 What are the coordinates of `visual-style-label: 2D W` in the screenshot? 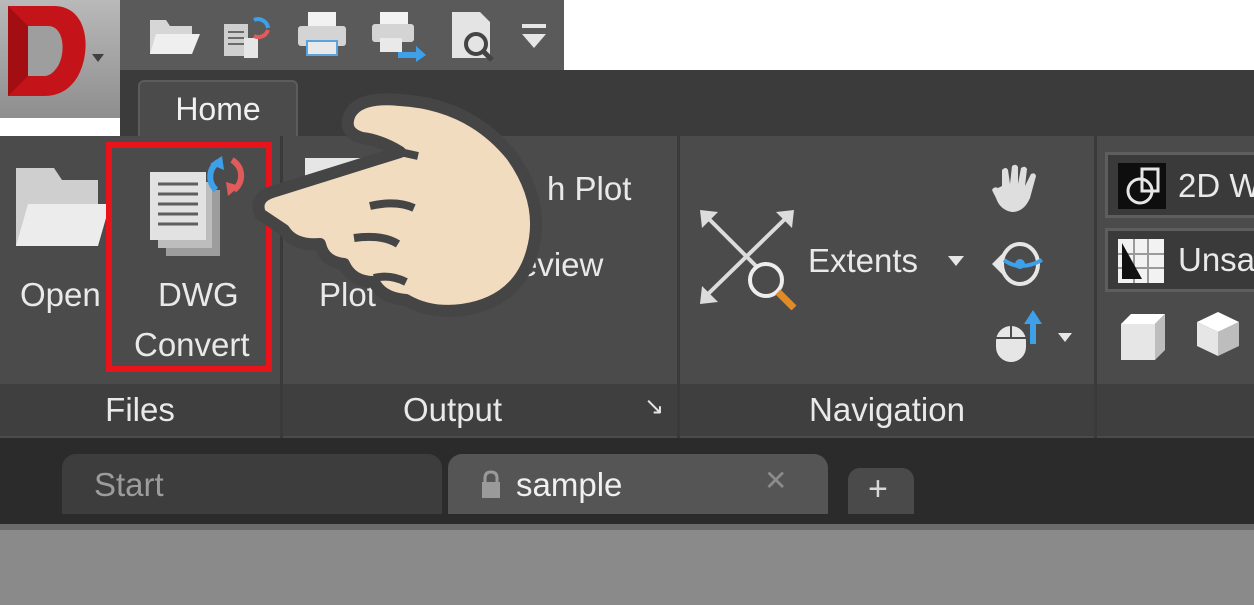 It's located at (1216, 185).